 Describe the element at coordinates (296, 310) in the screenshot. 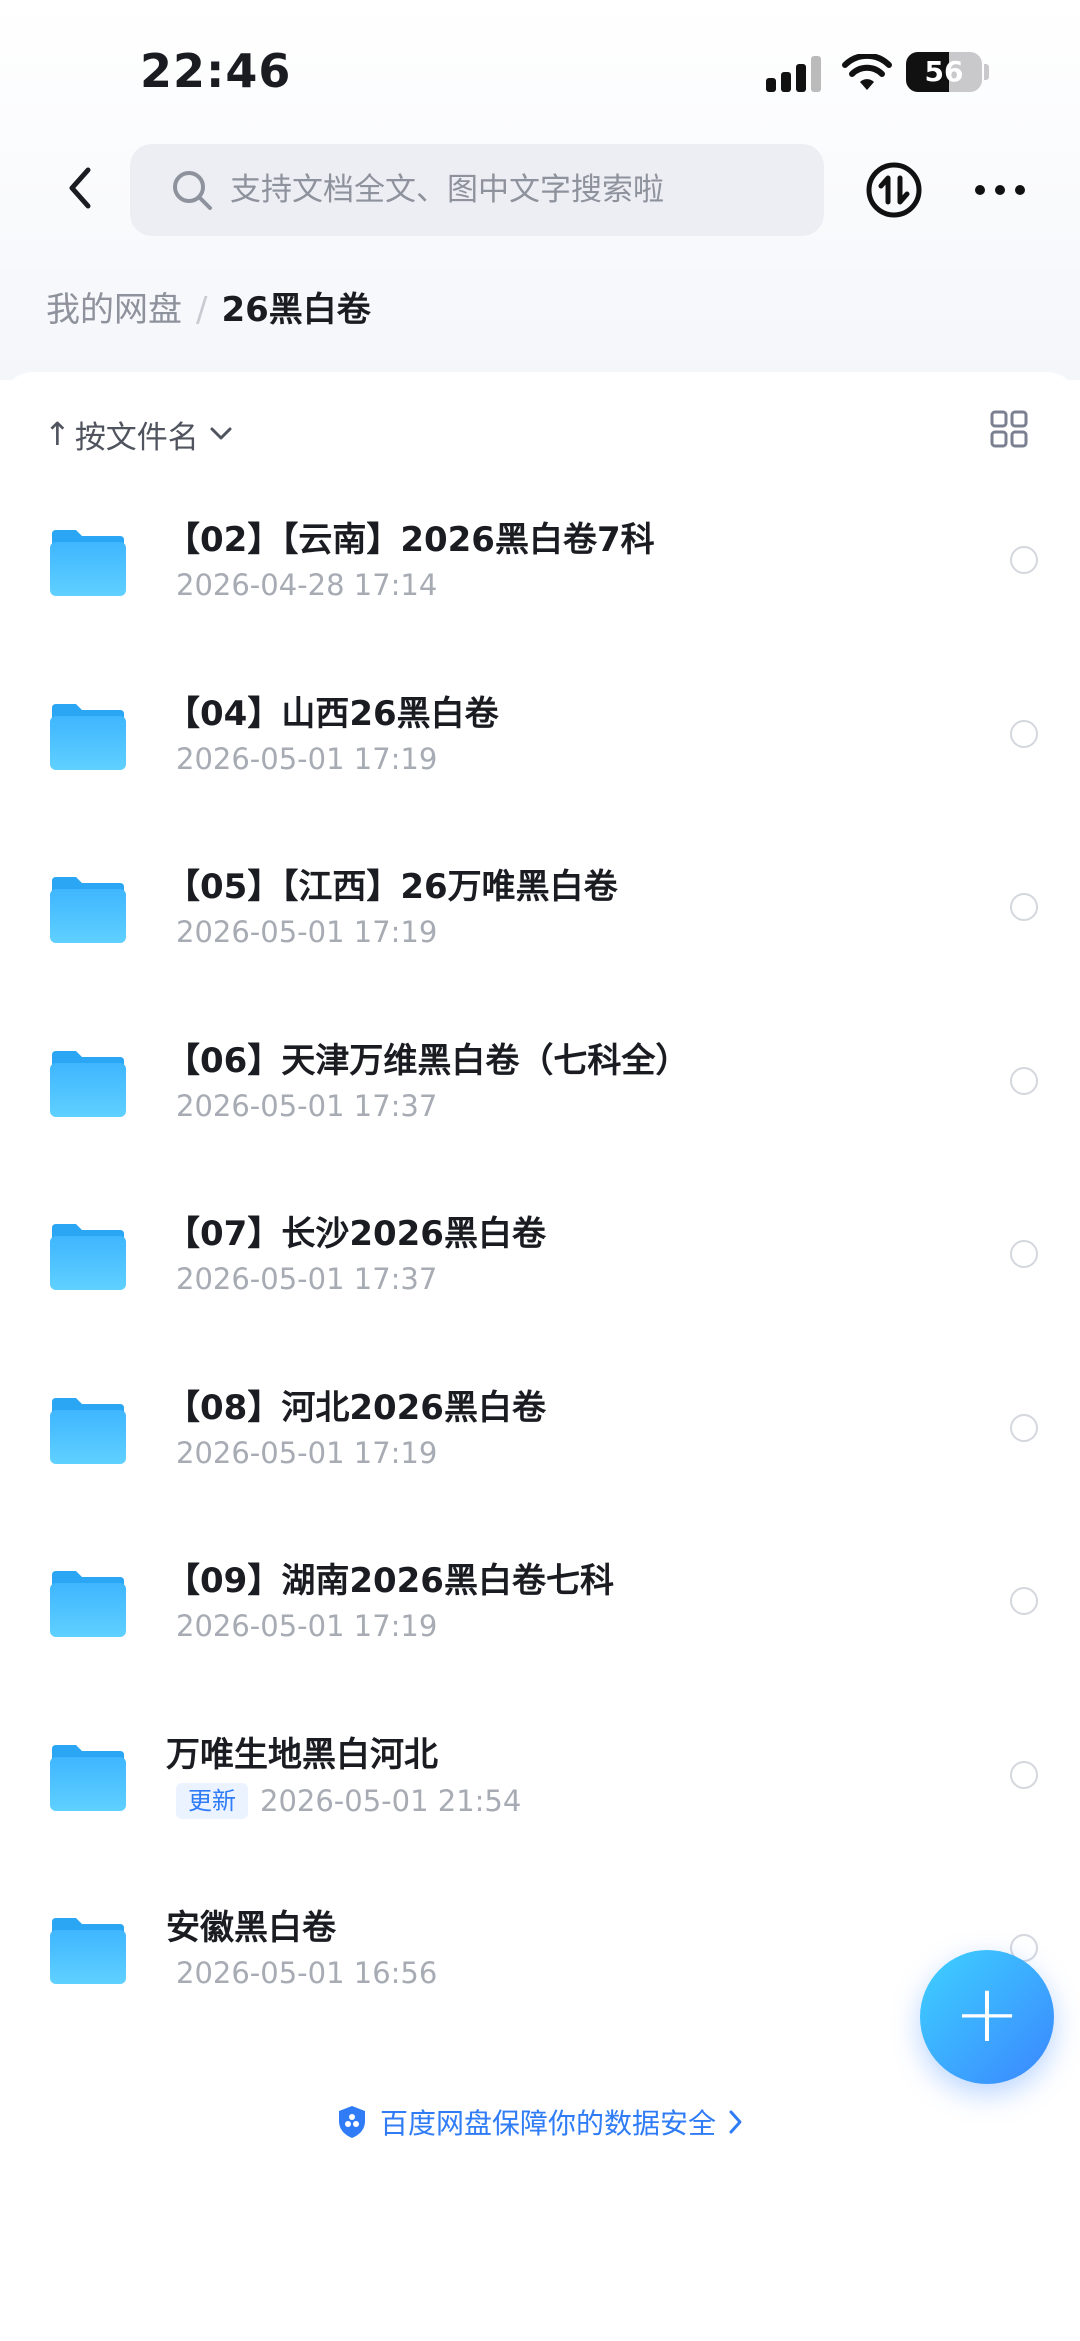

I see `breadcrumb-current: 26黑白卷` at that location.